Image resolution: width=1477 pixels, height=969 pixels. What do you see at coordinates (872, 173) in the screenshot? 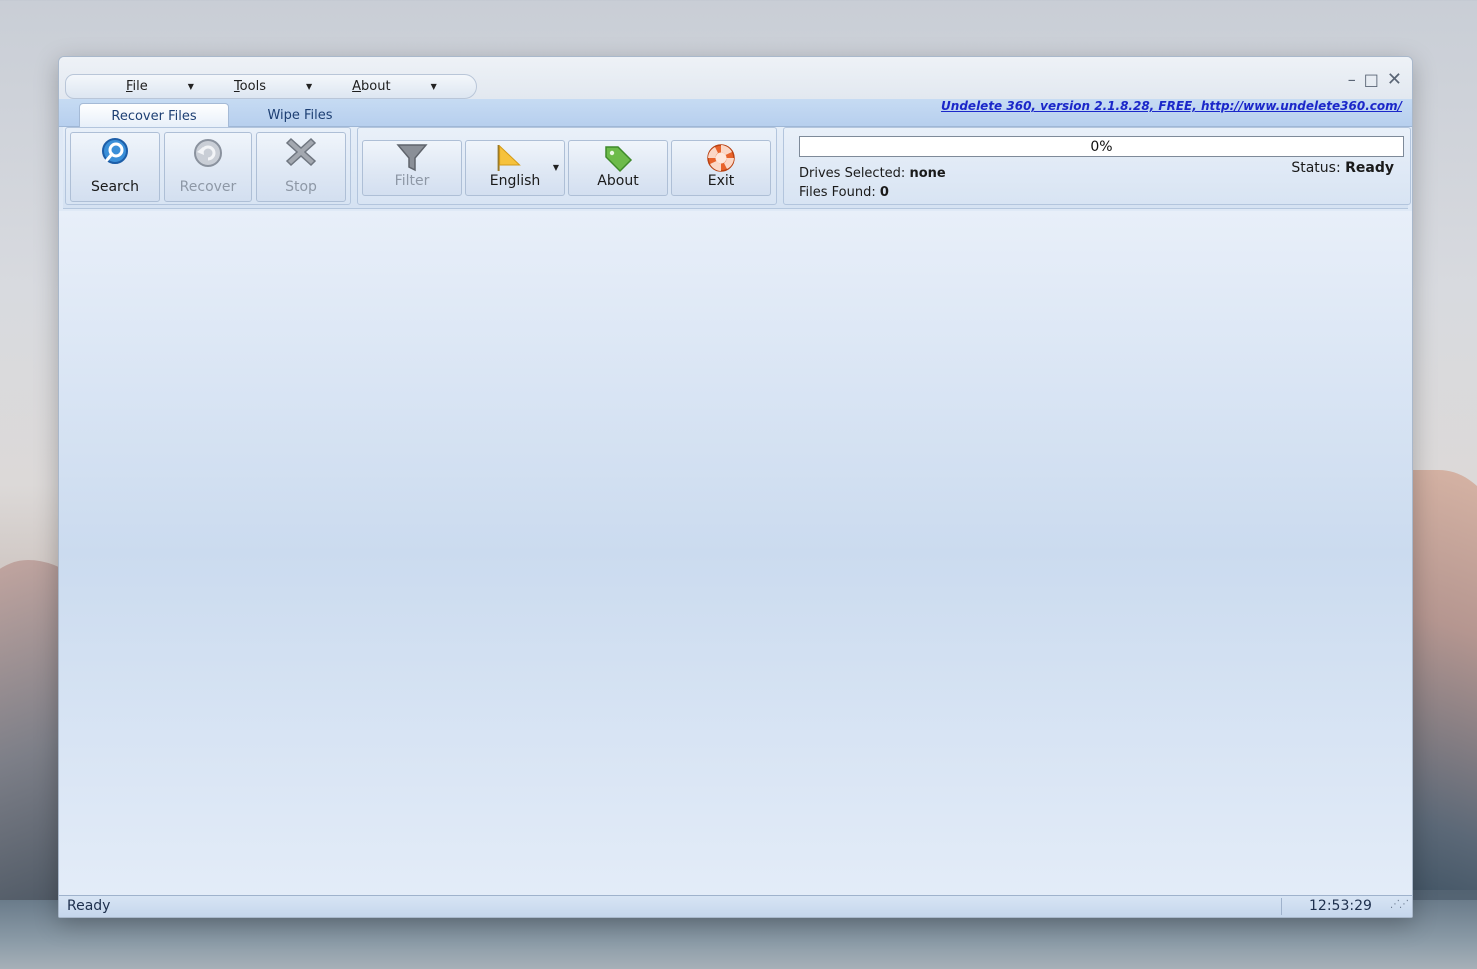
I see `drives-selected: Drives Selected: none` at bounding box center [872, 173].